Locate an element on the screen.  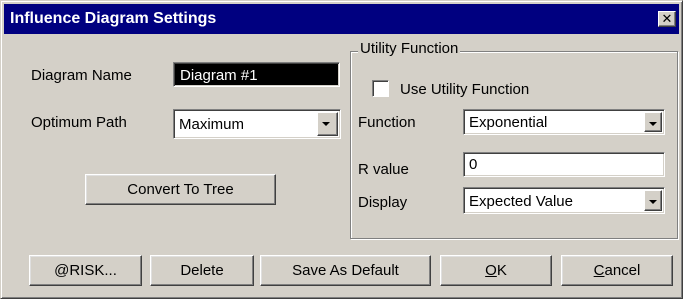
cancel-label-rest: ancel is located at coordinates (622, 270).